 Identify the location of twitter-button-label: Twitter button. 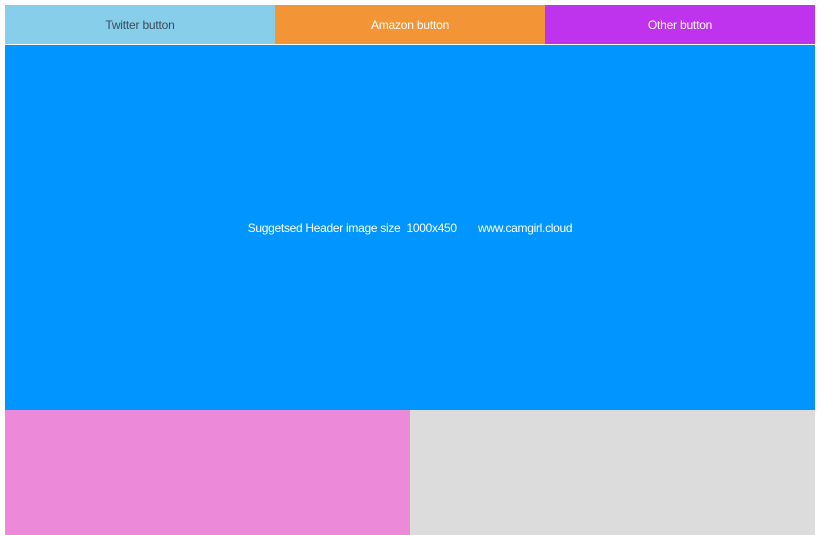
(140, 24).